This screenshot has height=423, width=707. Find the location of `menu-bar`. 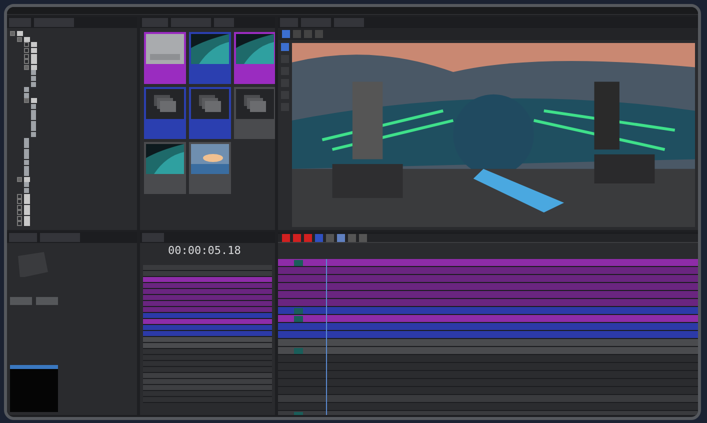

menu-bar is located at coordinates (352, 11).